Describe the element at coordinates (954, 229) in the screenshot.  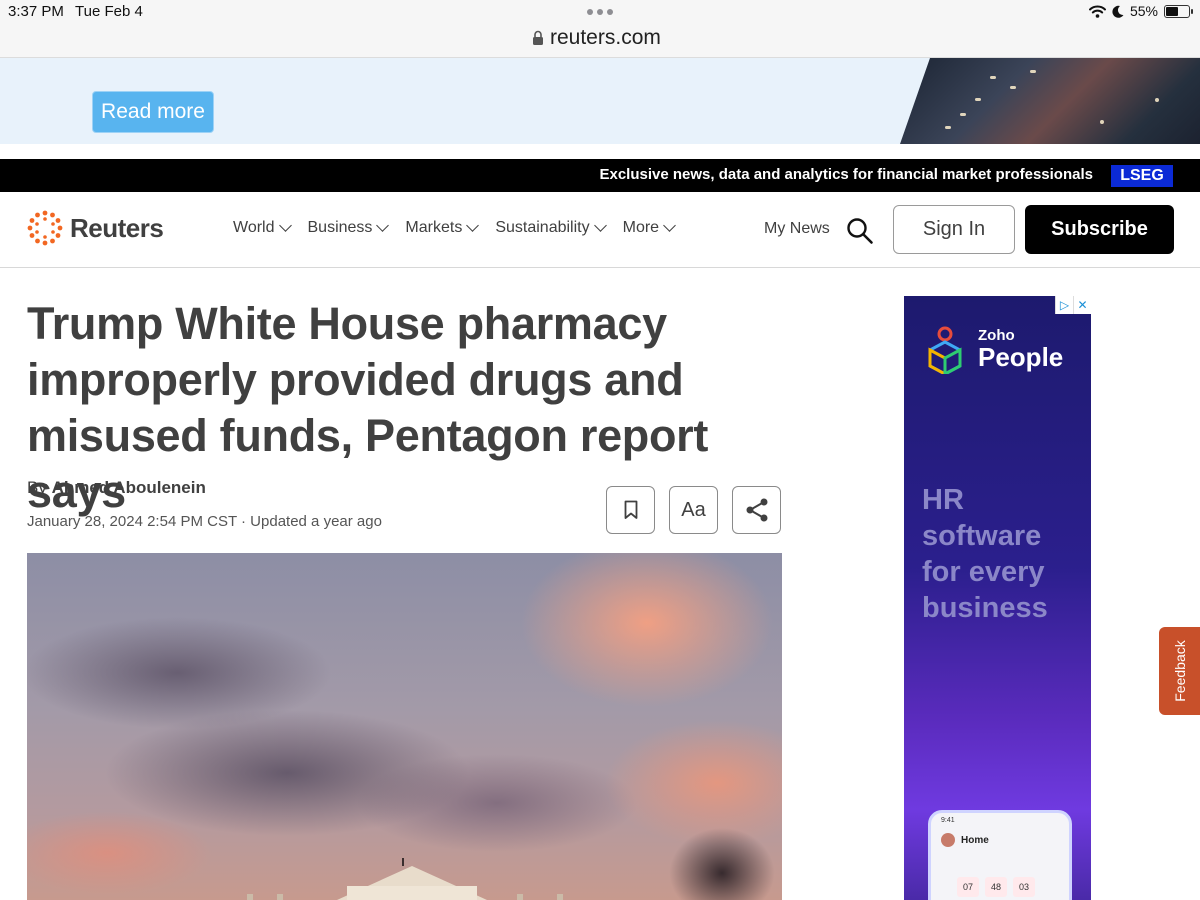
I see `sign-in-button: Sign In` at that location.